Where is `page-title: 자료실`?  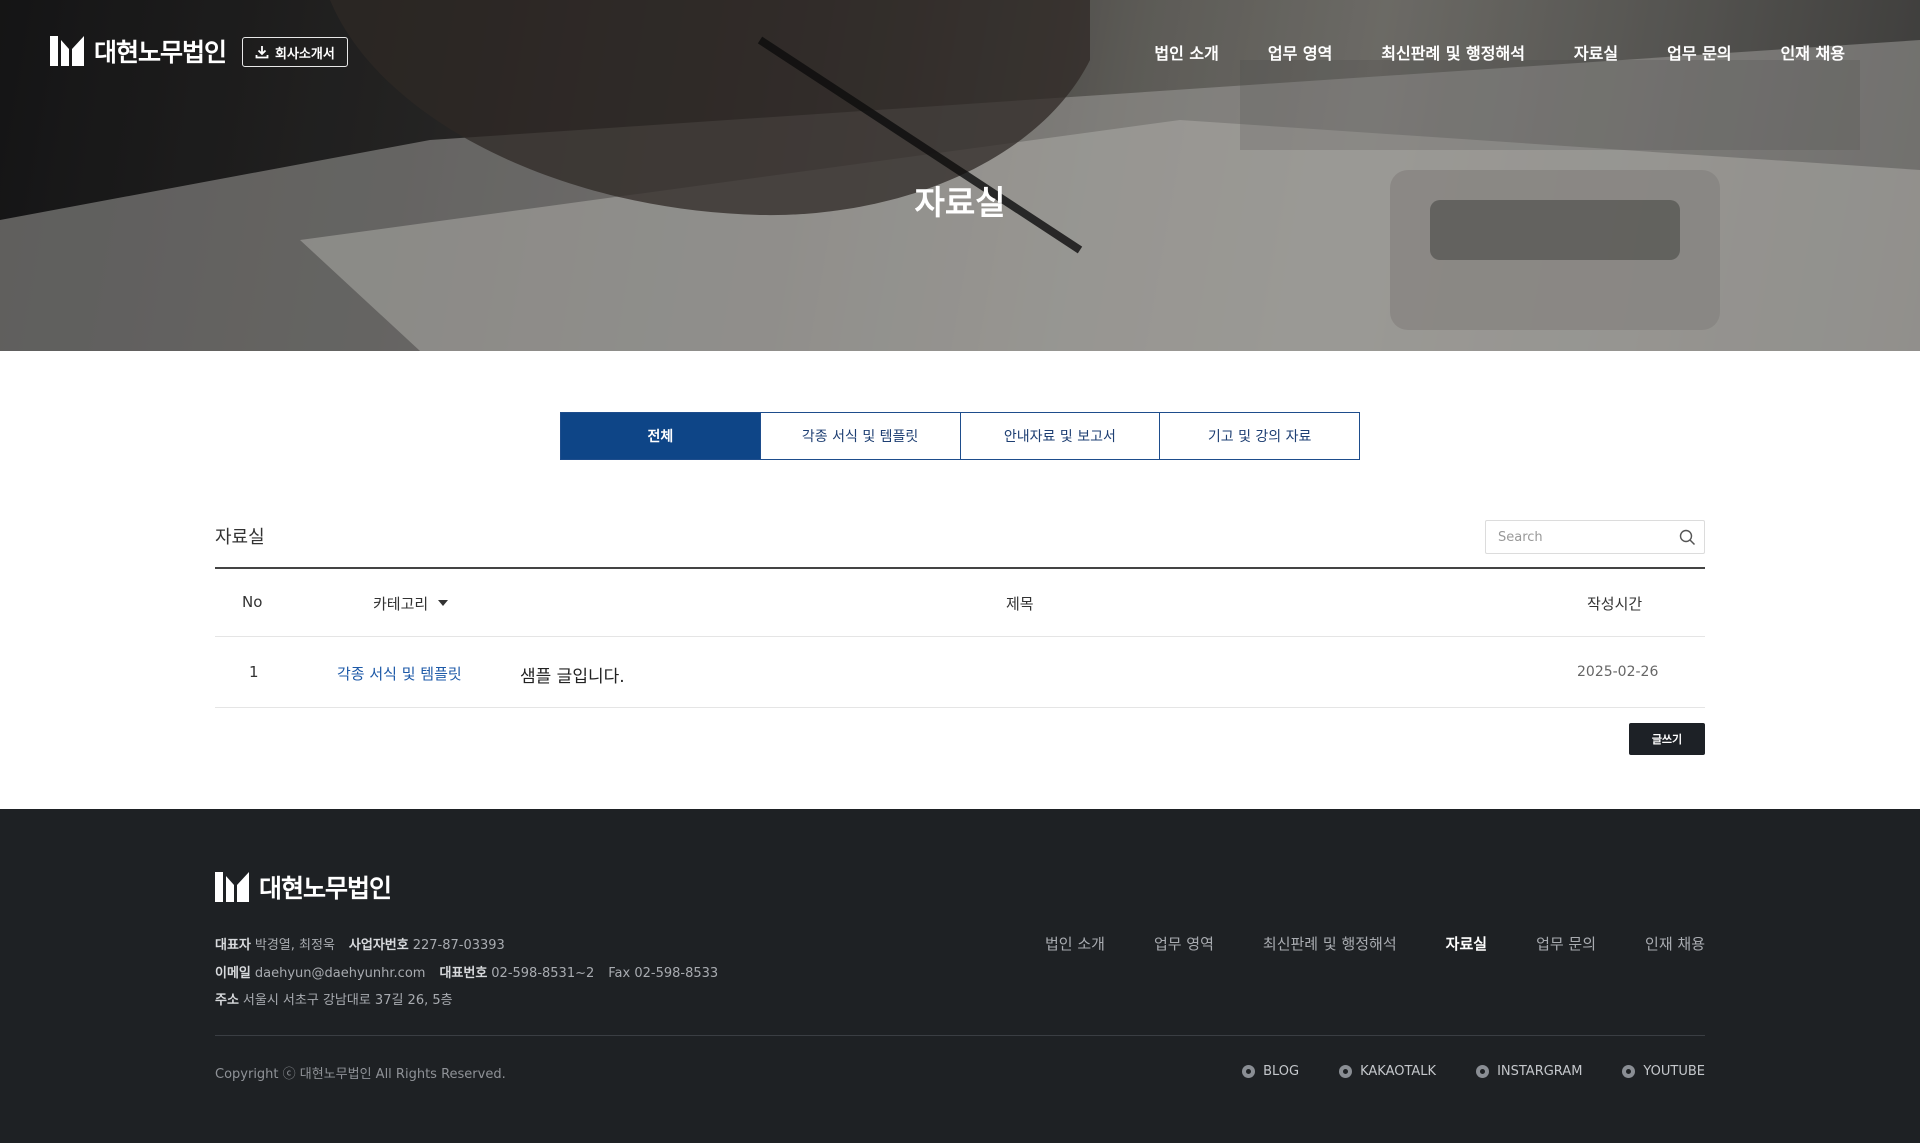
page-title: 자료실 is located at coordinates (960, 202).